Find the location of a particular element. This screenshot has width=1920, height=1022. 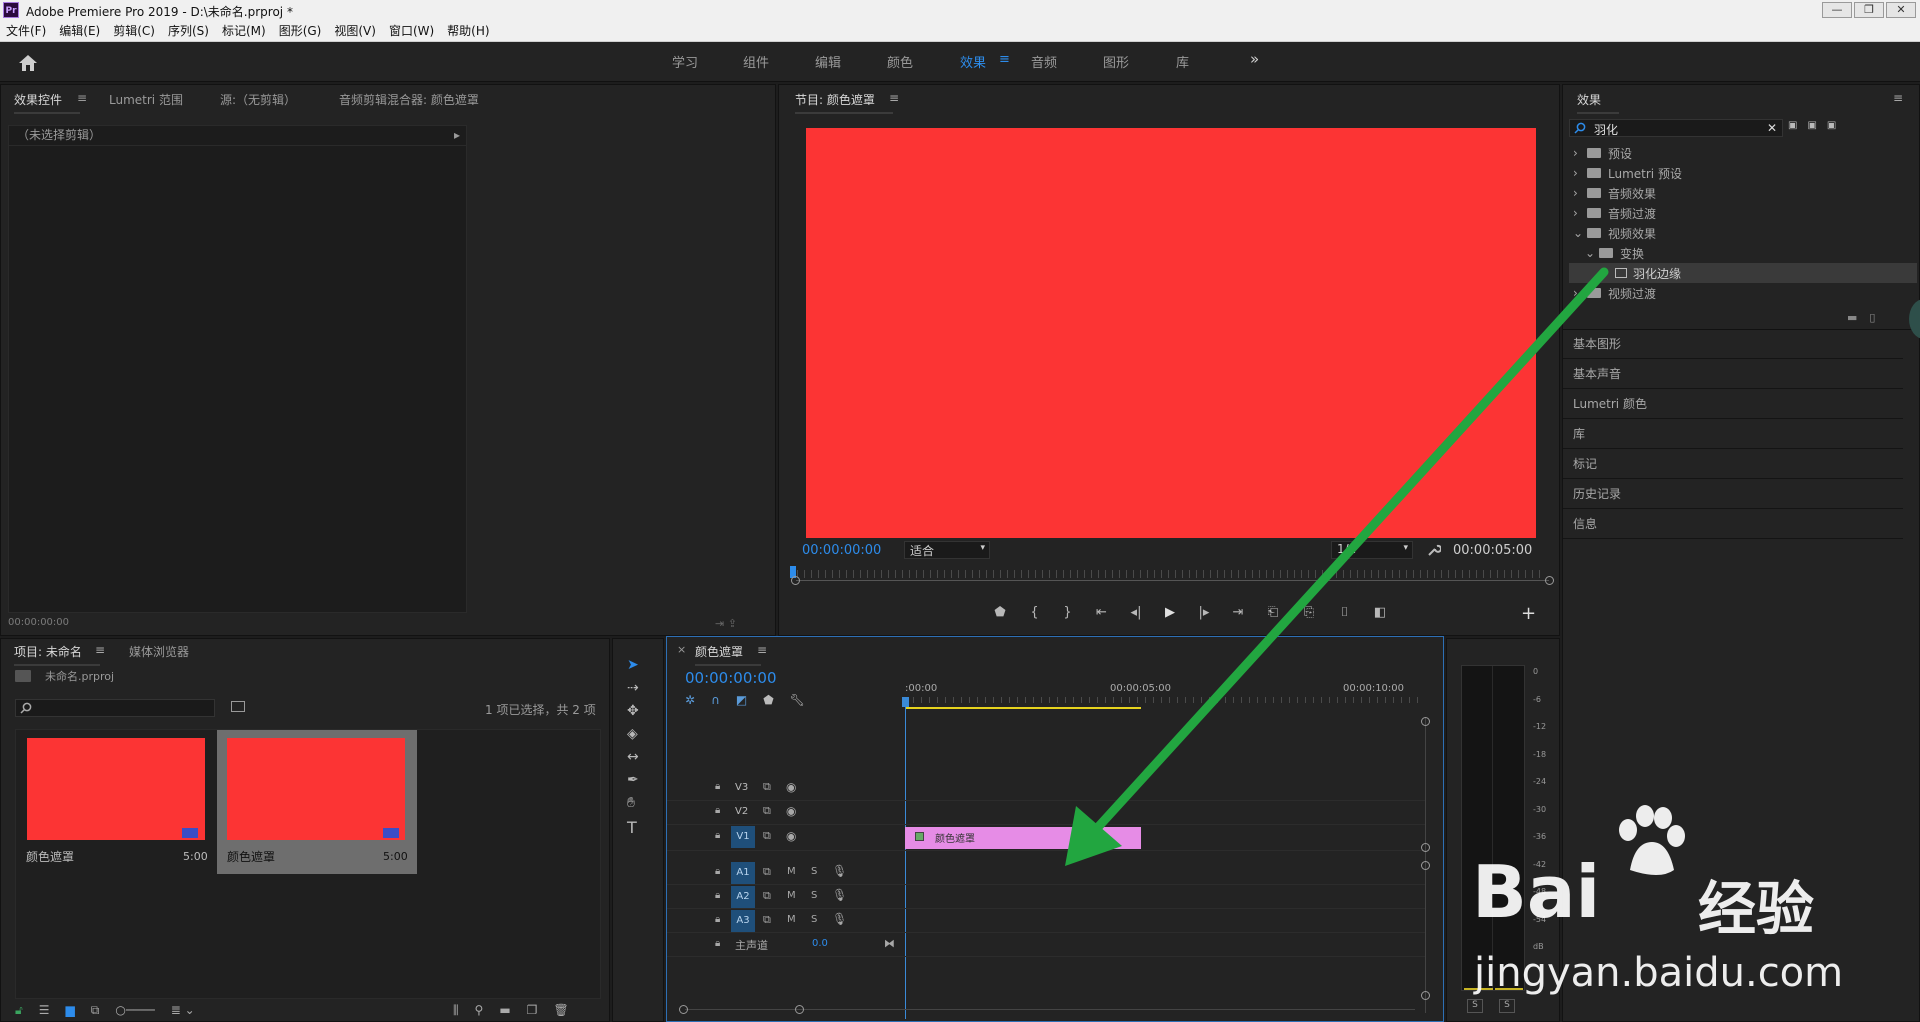

project-item-selected: 颜色遮罩 5:00 is located at coordinates (317, 802).